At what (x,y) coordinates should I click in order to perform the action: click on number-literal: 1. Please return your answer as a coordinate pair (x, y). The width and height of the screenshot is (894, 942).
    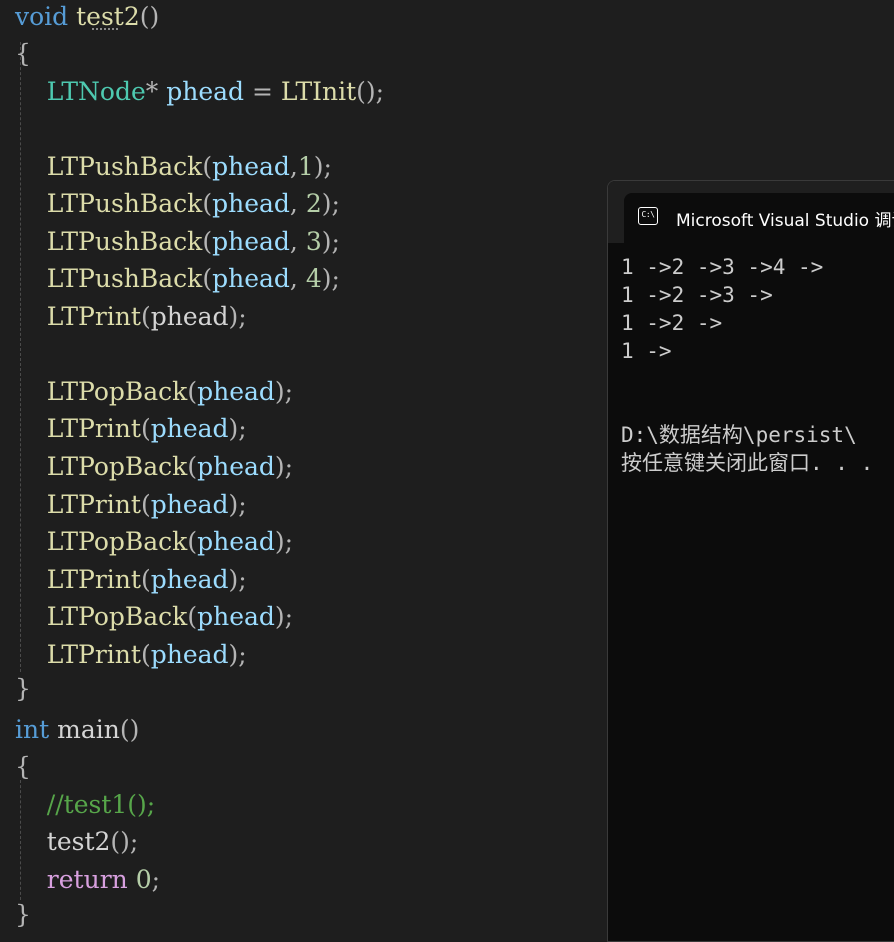
    Looking at the image, I should click on (305, 166).